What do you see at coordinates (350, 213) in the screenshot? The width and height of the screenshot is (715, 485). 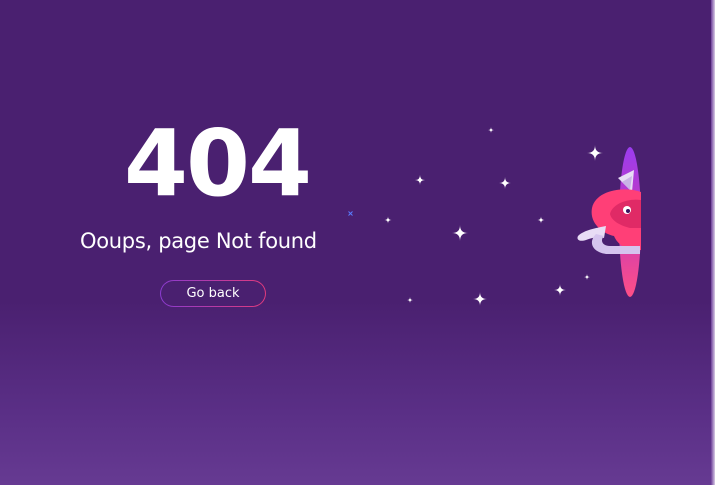 I see `cross-icon` at bounding box center [350, 213].